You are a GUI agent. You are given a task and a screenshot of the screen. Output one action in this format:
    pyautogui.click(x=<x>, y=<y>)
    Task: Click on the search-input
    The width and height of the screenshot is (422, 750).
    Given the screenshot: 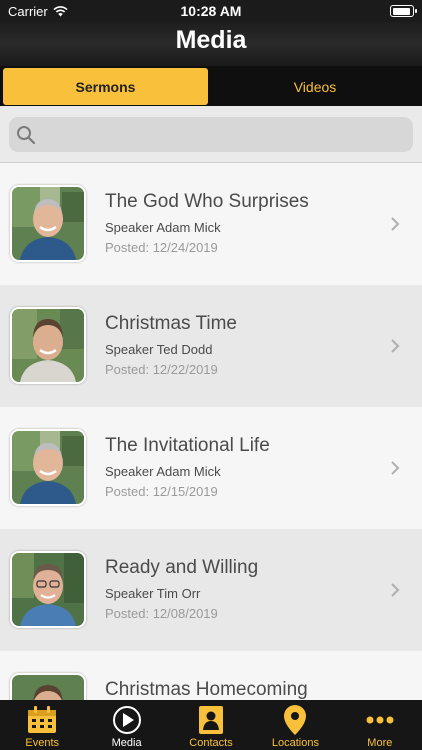 What is the action you would take?
    pyautogui.click(x=223, y=134)
    